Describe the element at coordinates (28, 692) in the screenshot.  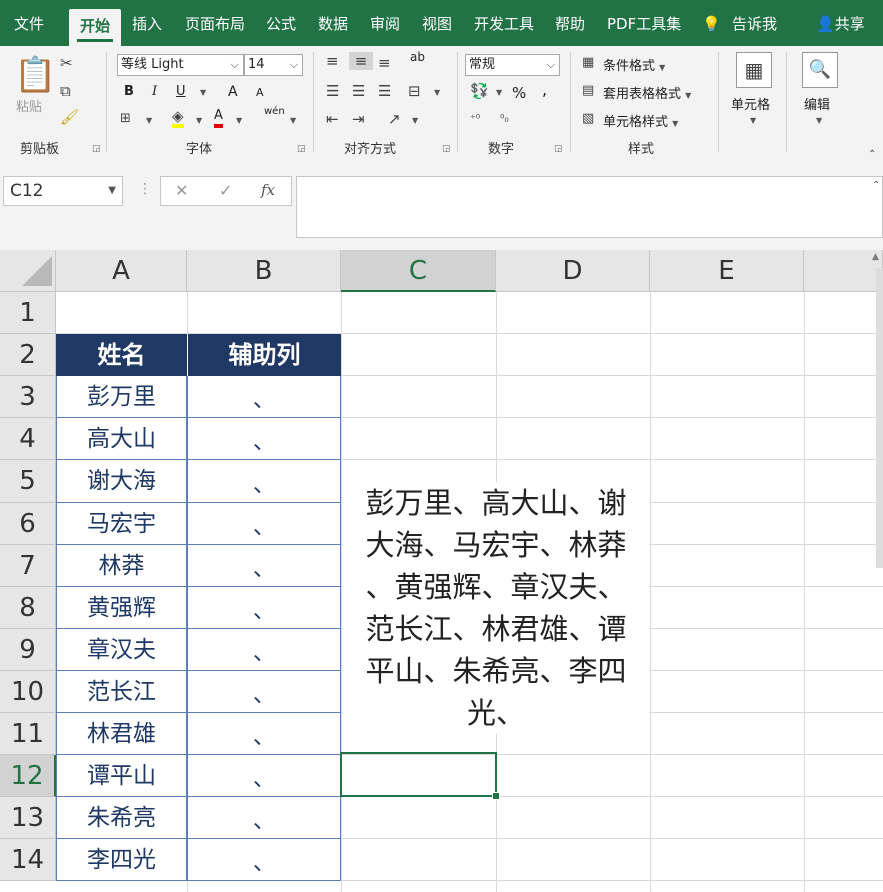
I see `row-header: 10` at that location.